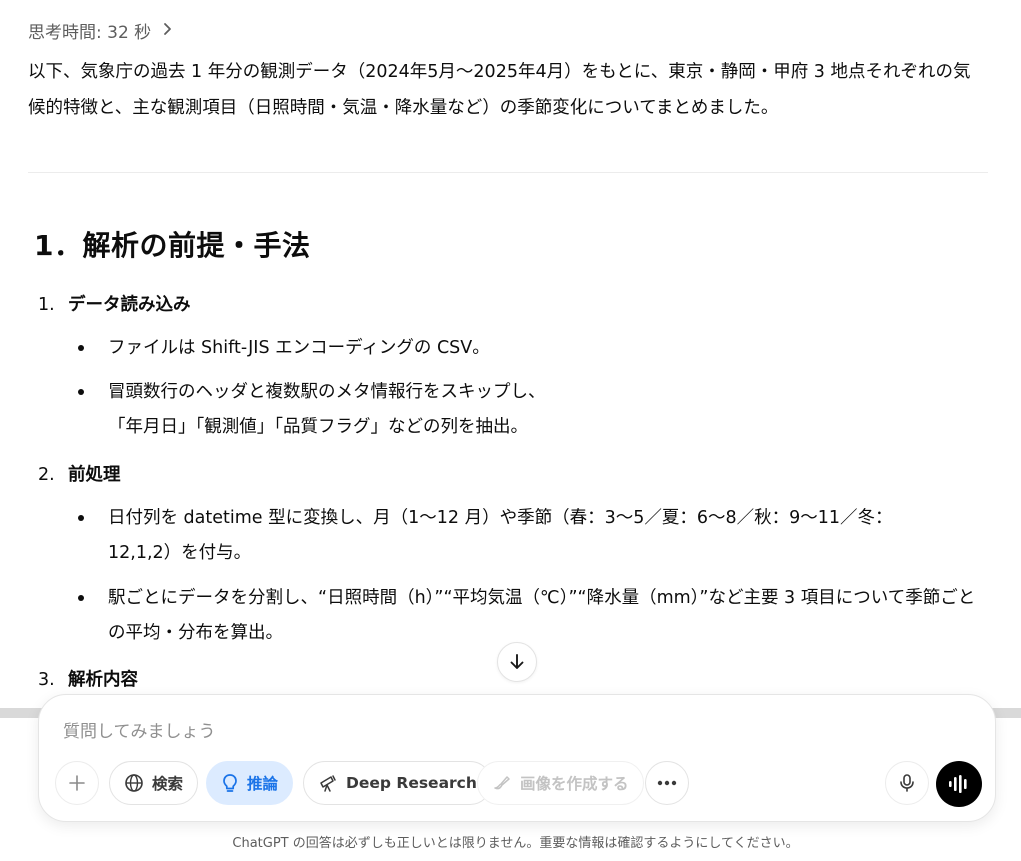 The height and width of the screenshot is (861, 1021). I want to click on add-button, so click(77, 783).